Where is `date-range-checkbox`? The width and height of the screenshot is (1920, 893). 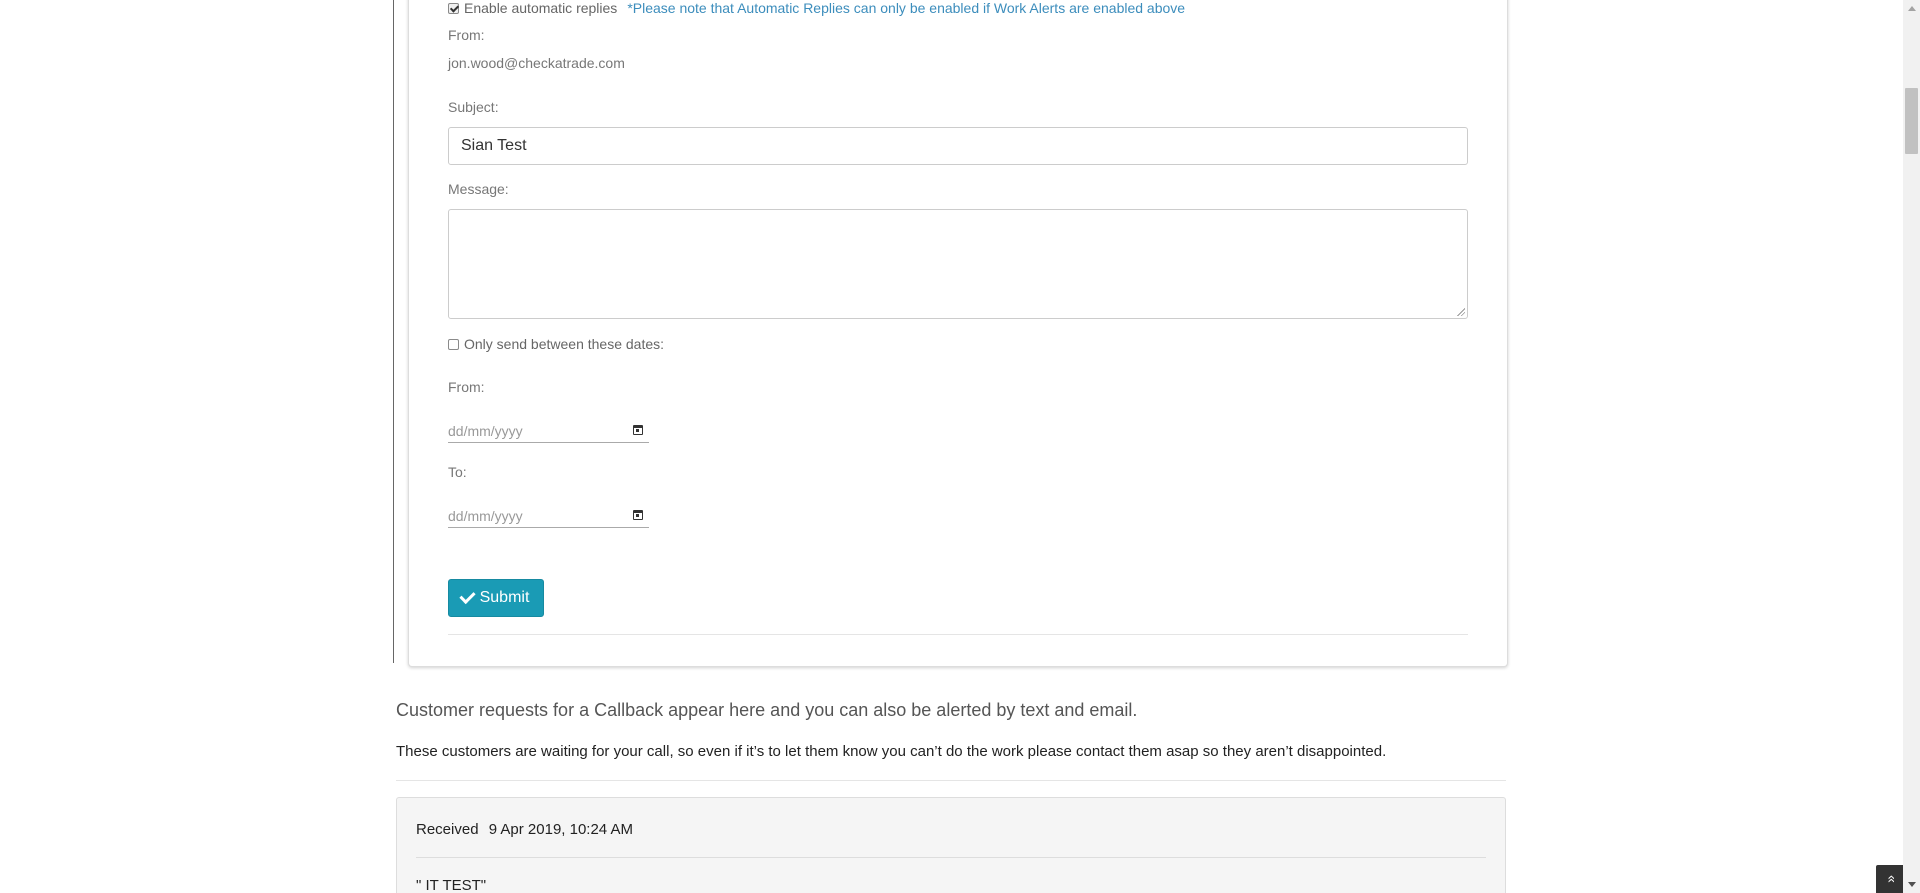 date-range-checkbox is located at coordinates (453, 344).